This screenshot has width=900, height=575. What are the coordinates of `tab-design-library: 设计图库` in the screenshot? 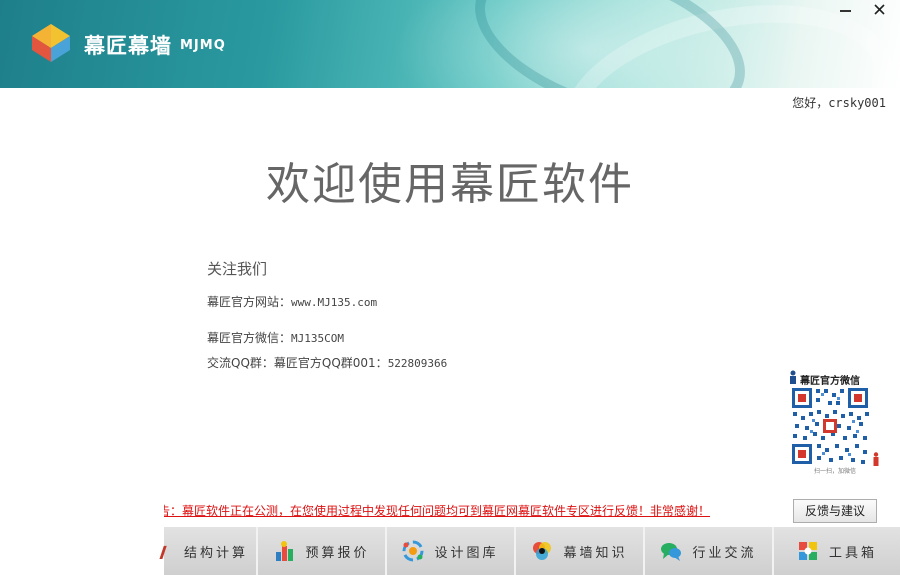 It's located at (451, 551).